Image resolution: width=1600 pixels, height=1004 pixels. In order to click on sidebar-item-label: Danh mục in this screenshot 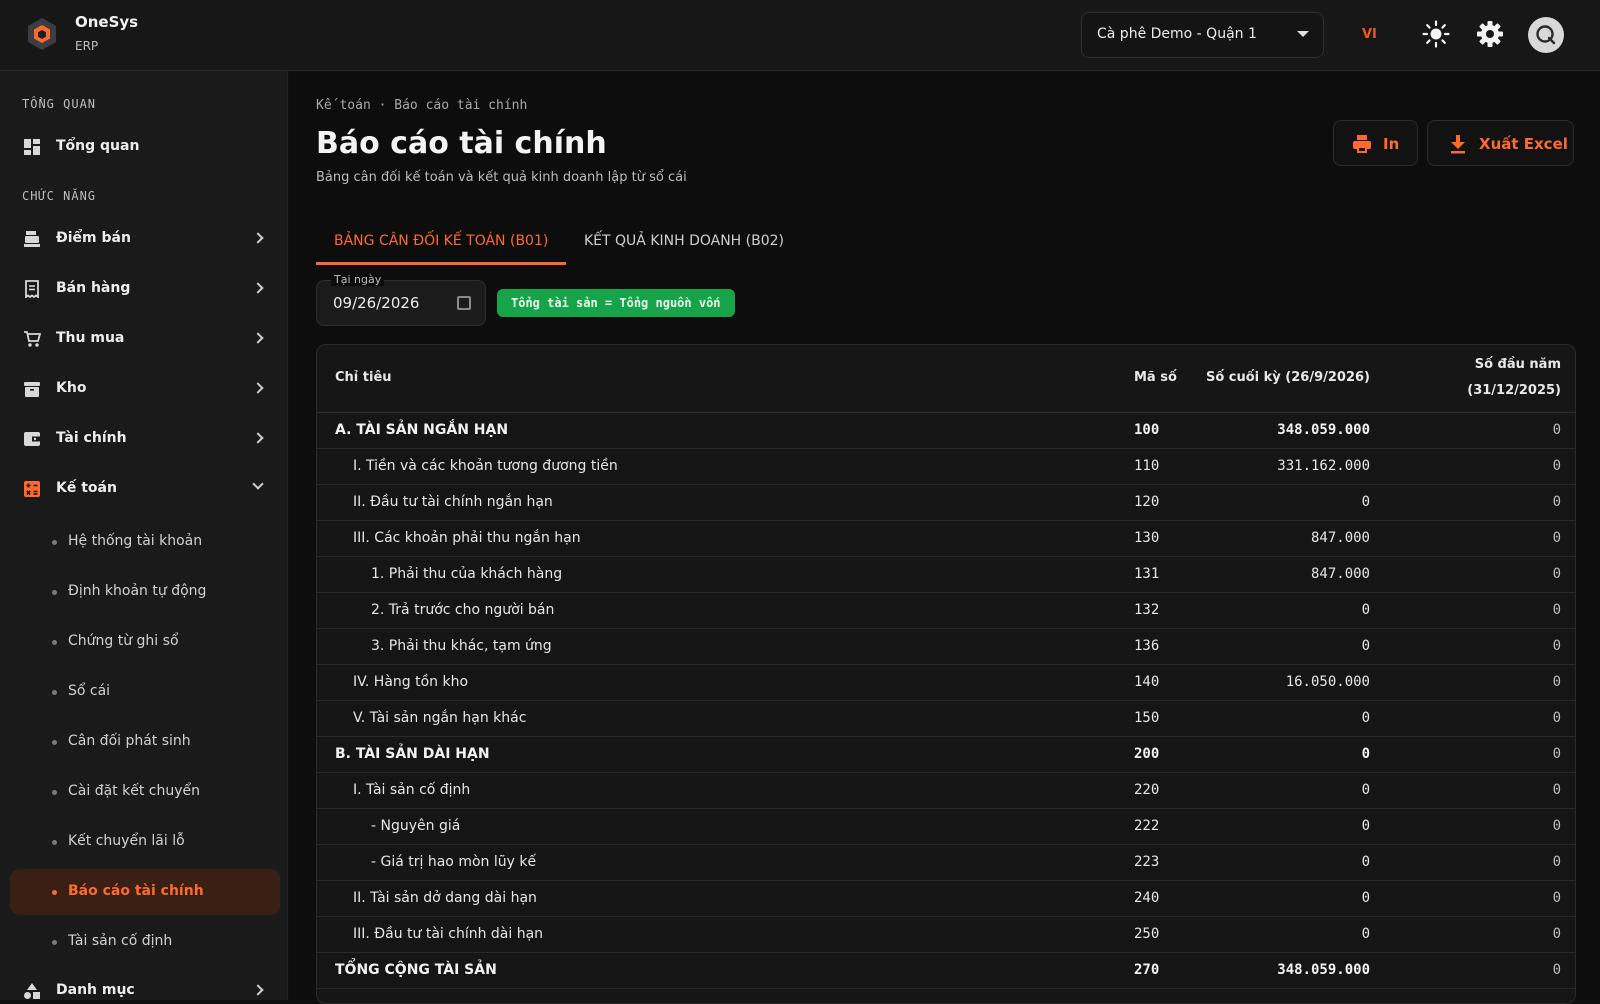, I will do `click(95, 990)`.